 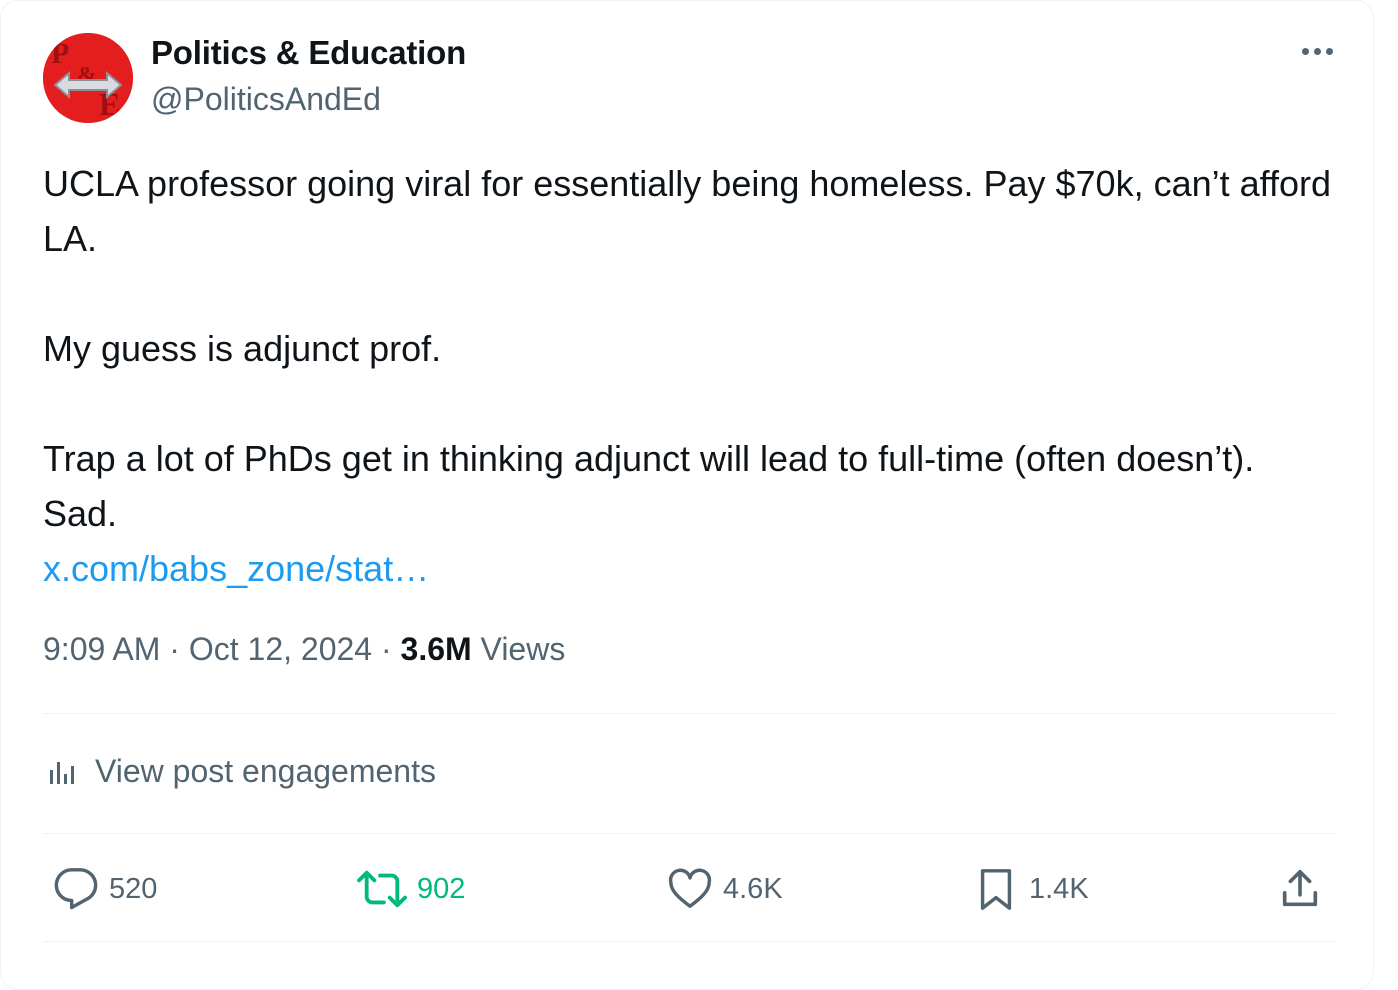 What do you see at coordinates (62, 772) in the screenshot?
I see `bar-chart-icon` at bounding box center [62, 772].